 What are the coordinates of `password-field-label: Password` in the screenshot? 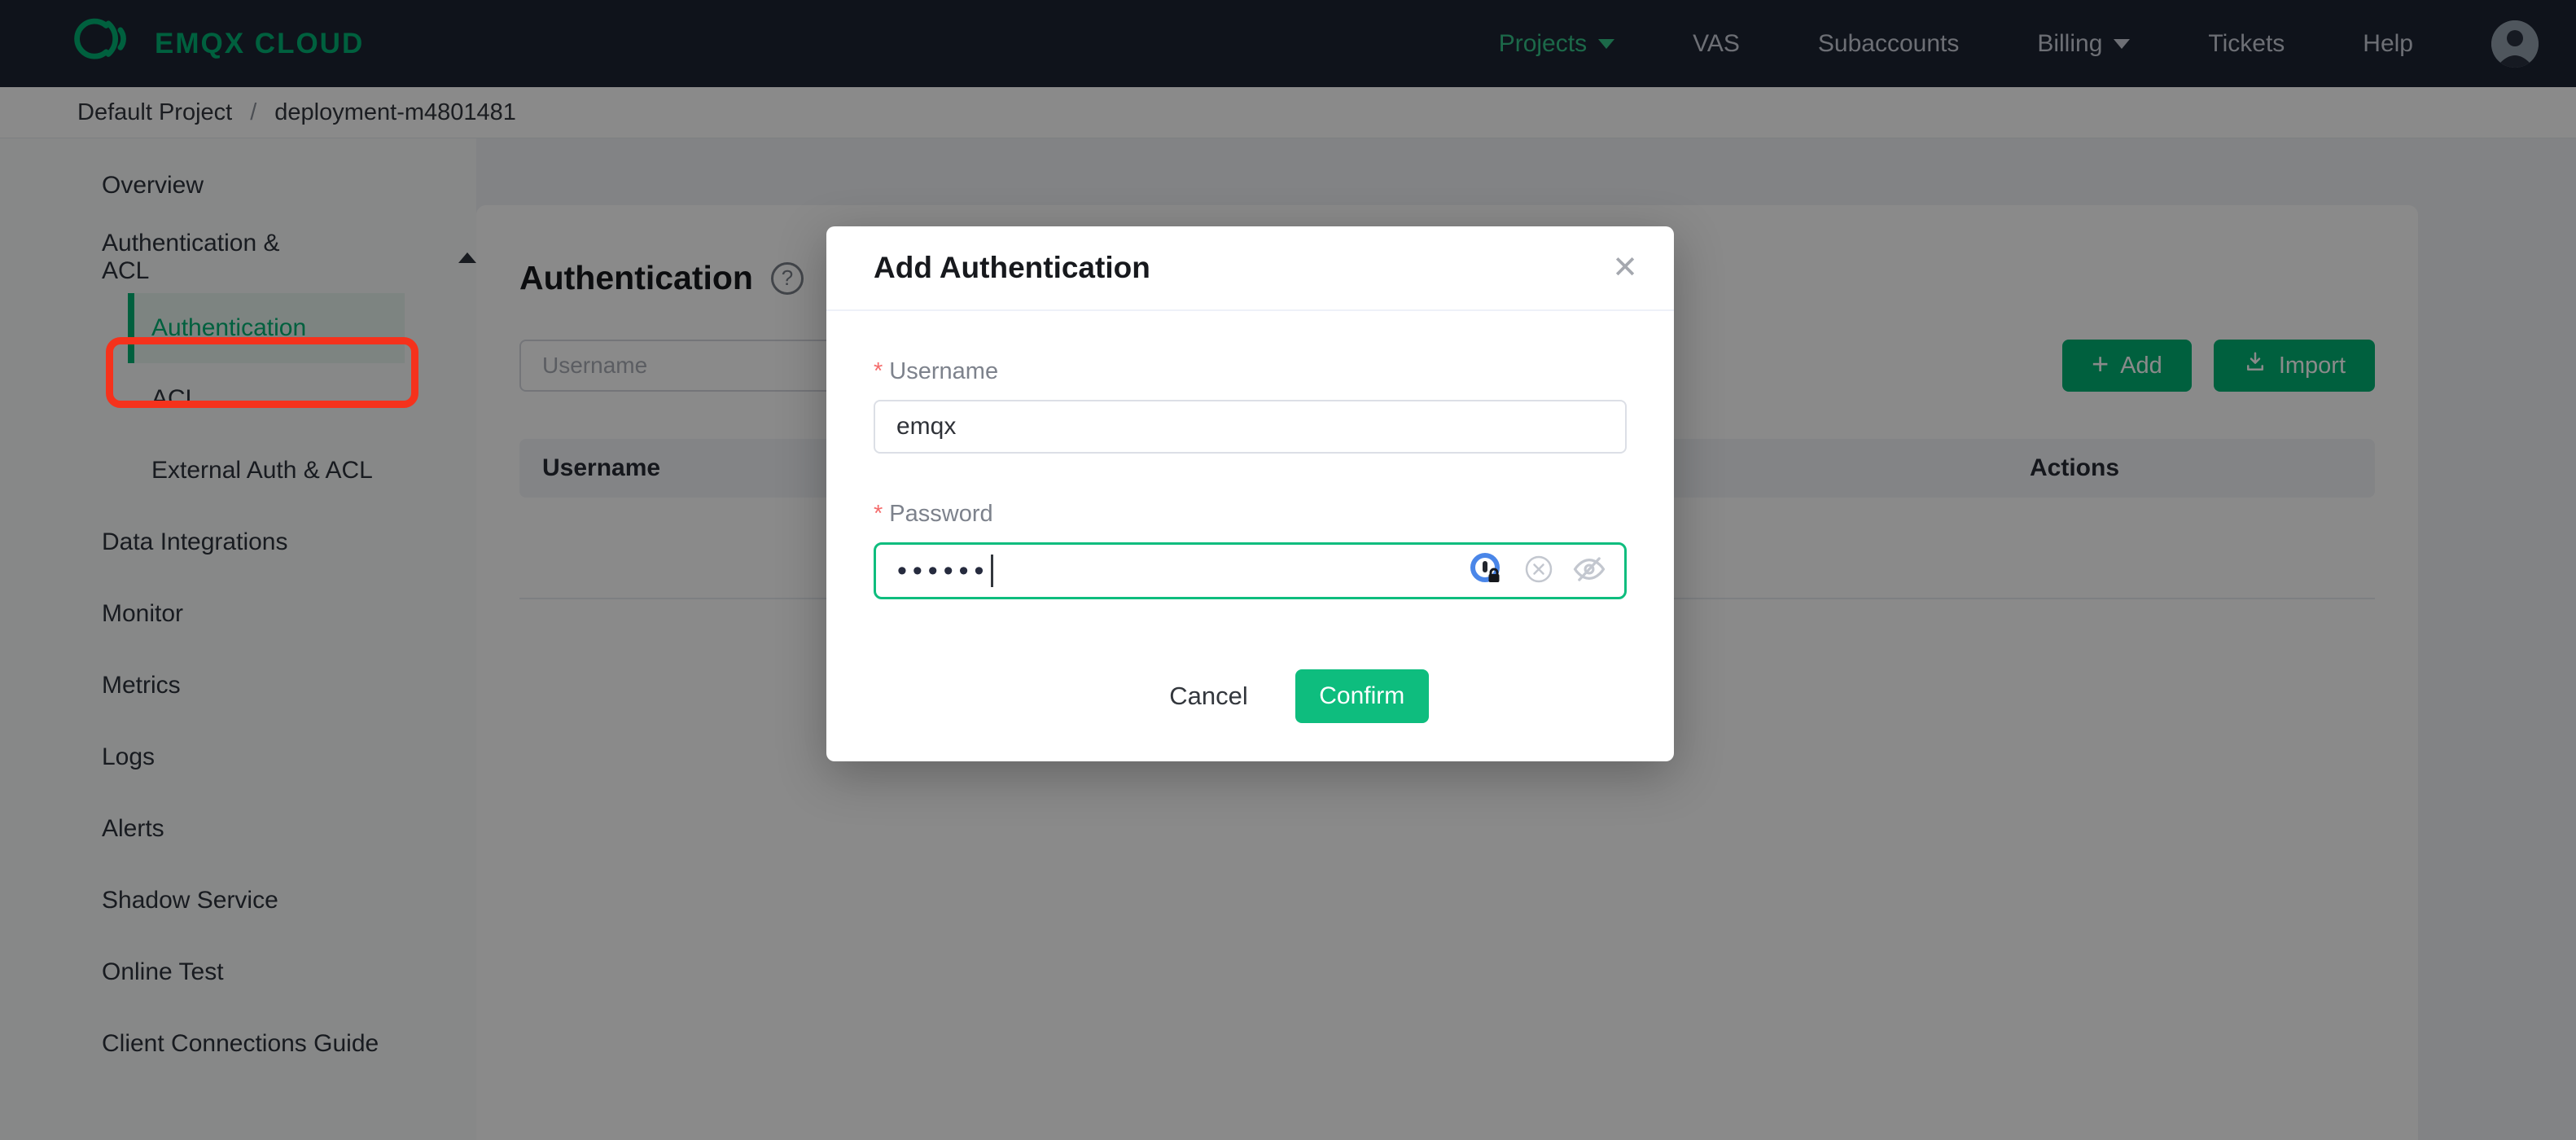 It's located at (941, 514).